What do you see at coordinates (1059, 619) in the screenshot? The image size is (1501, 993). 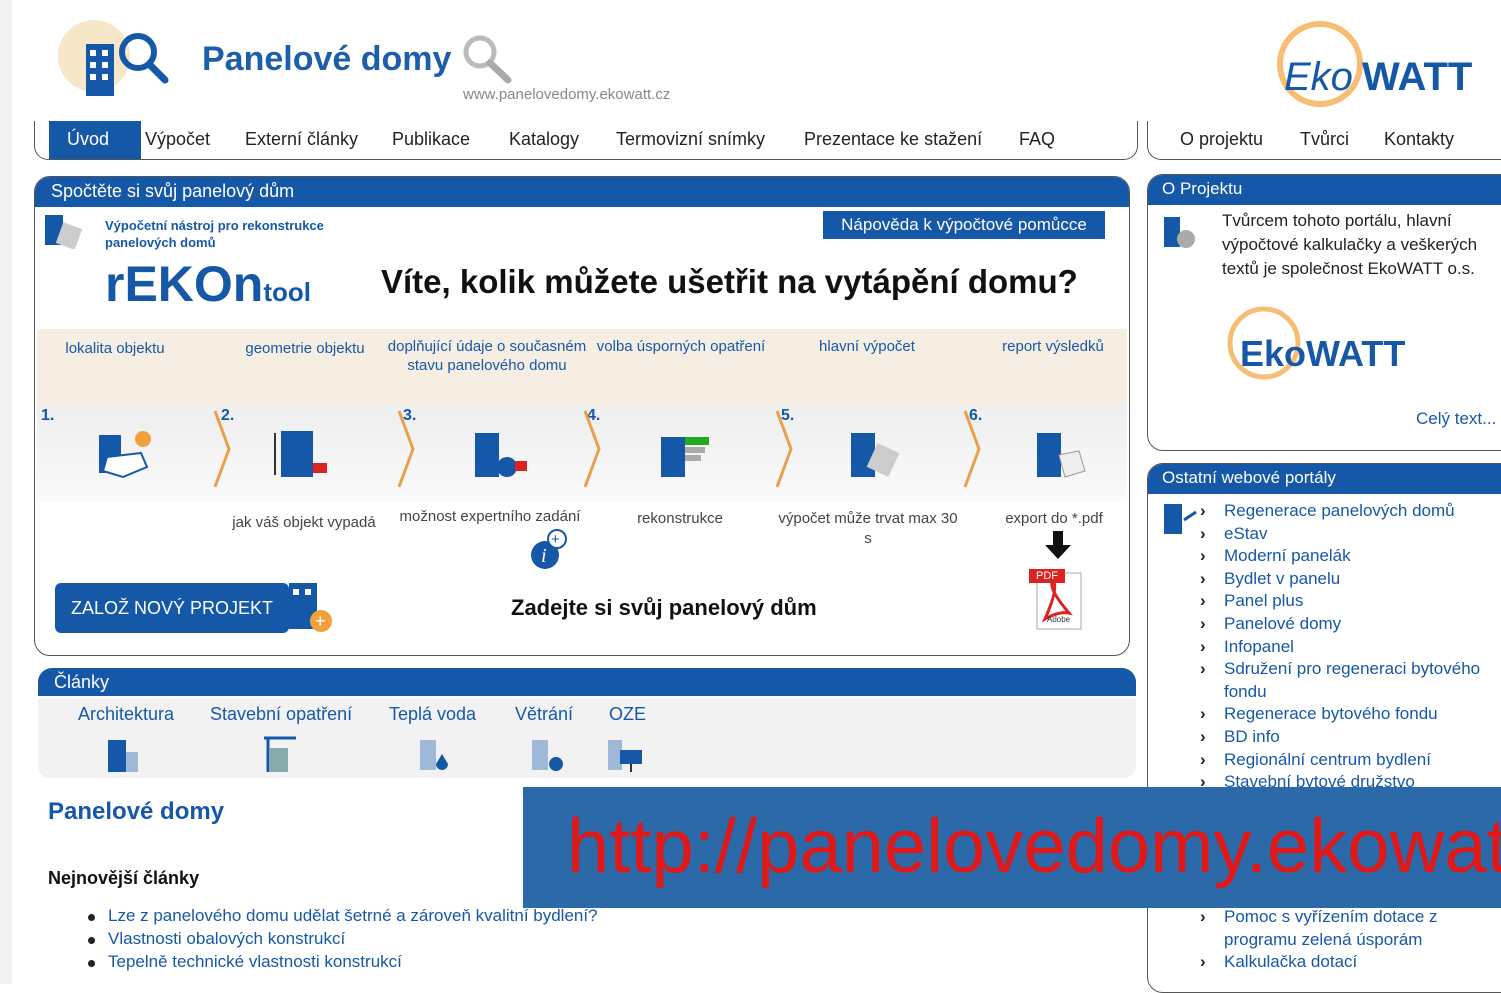 I see `adobe-label: Adobe` at bounding box center [1059, 619].